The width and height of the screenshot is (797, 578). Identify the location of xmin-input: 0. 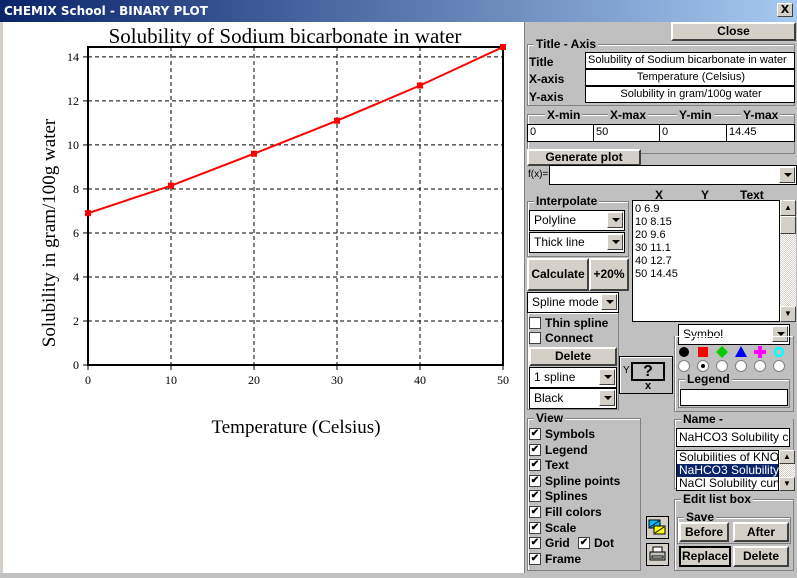
(560, 133).